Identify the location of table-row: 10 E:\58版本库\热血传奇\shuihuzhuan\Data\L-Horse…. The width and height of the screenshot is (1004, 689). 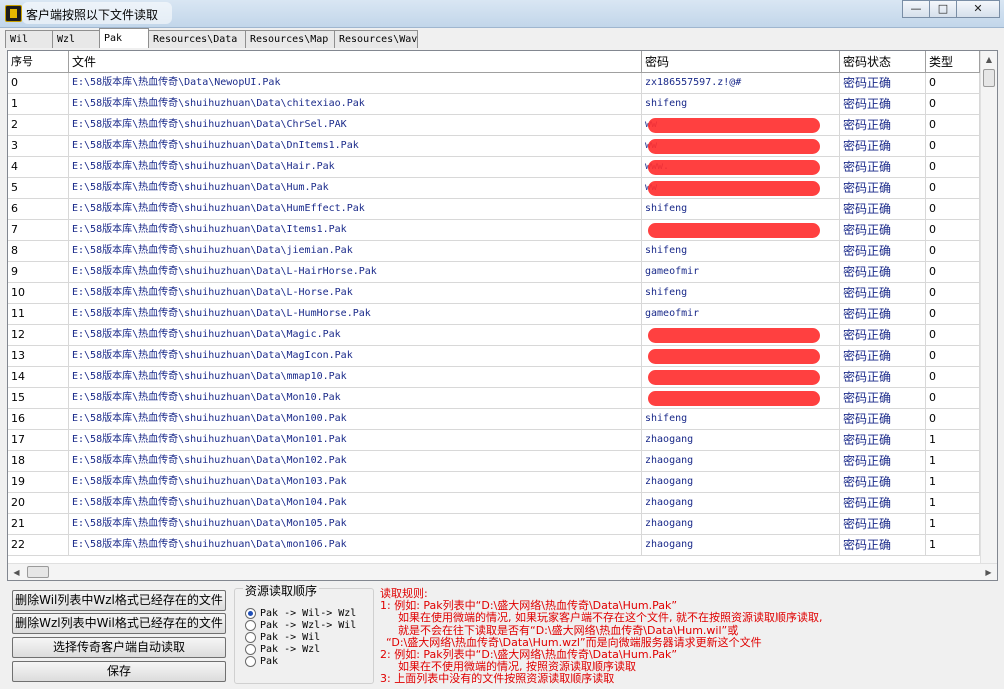
(494, 293).